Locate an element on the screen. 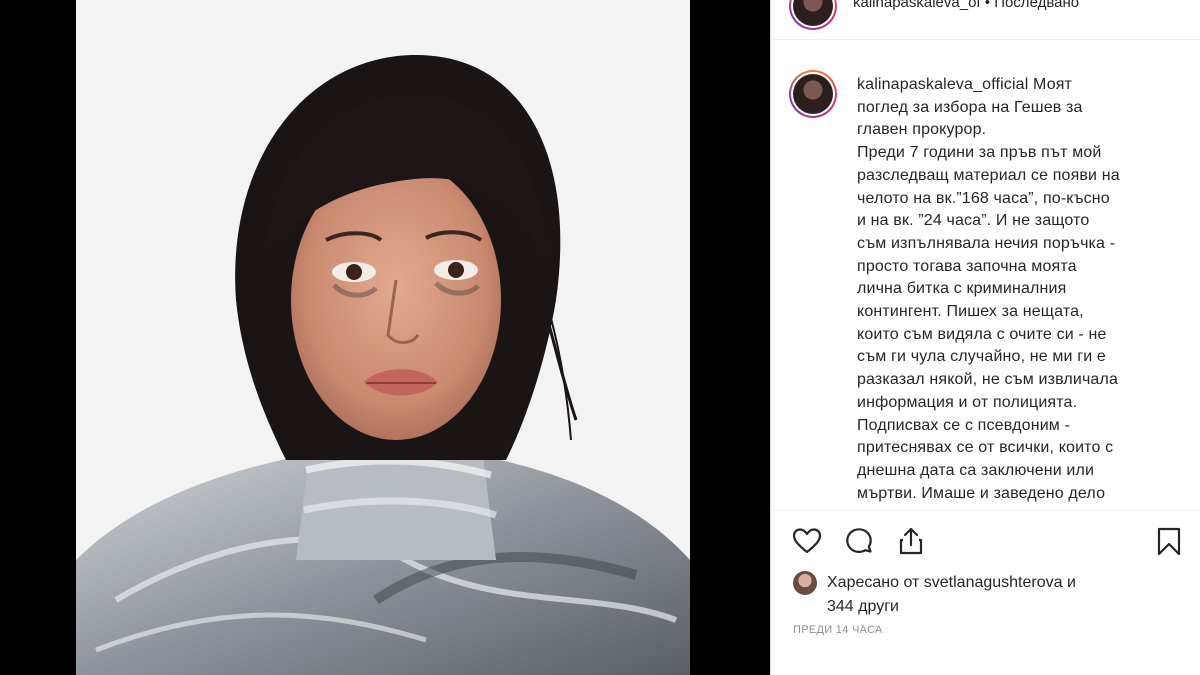 Image resolution: width=1200 pixels, height=675 pixels. caption-username: kalinapaskaleva_official is located at coordinates (942, 84).